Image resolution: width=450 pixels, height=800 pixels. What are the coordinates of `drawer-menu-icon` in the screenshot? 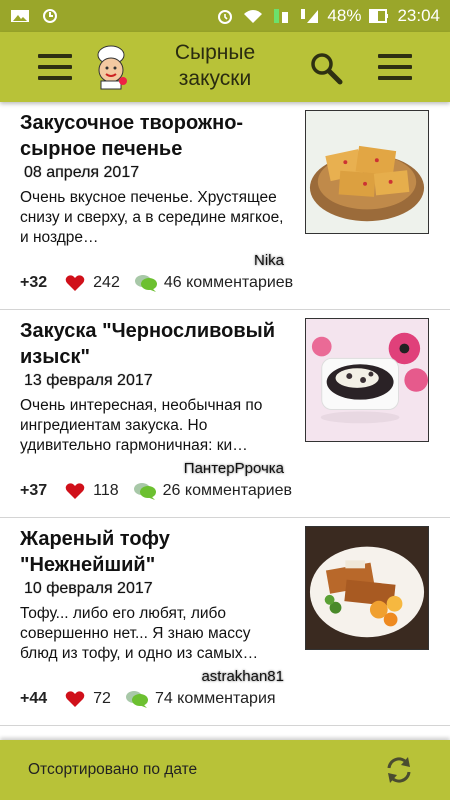 It's located at (55, 56).